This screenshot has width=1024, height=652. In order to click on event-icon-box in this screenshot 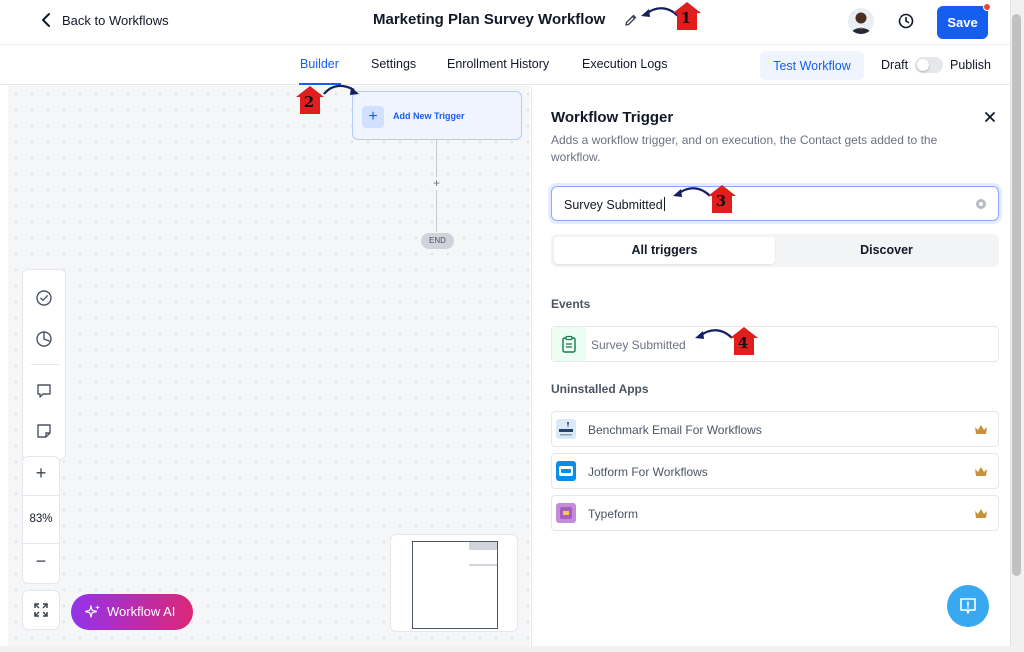, I will do `click(569, 344)`.